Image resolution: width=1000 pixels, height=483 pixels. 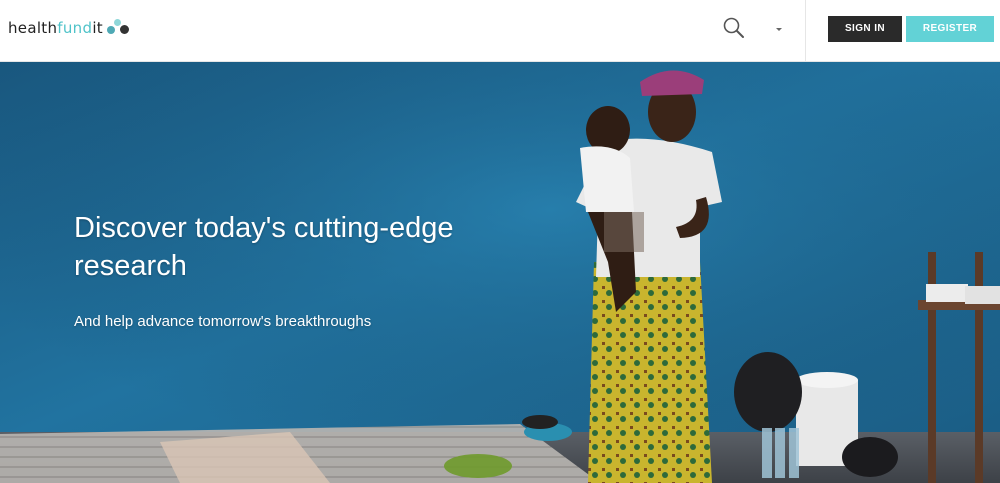 I want to click on register-button: REGISTER, so click(x=950, y=29).